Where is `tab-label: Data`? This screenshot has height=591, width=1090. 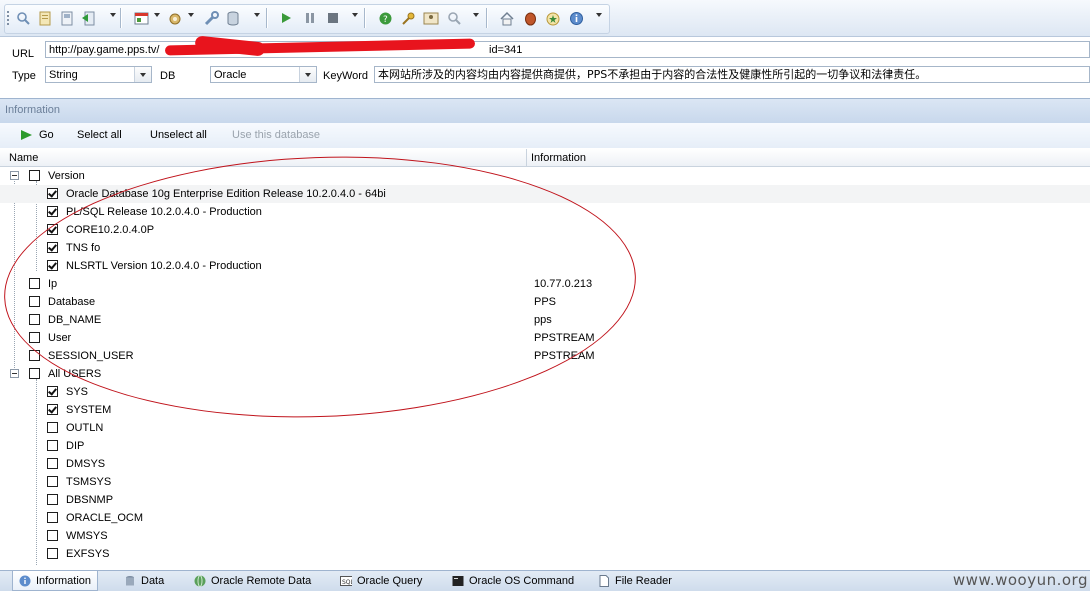 tab-label: Data is located at coordinates (153, 581).